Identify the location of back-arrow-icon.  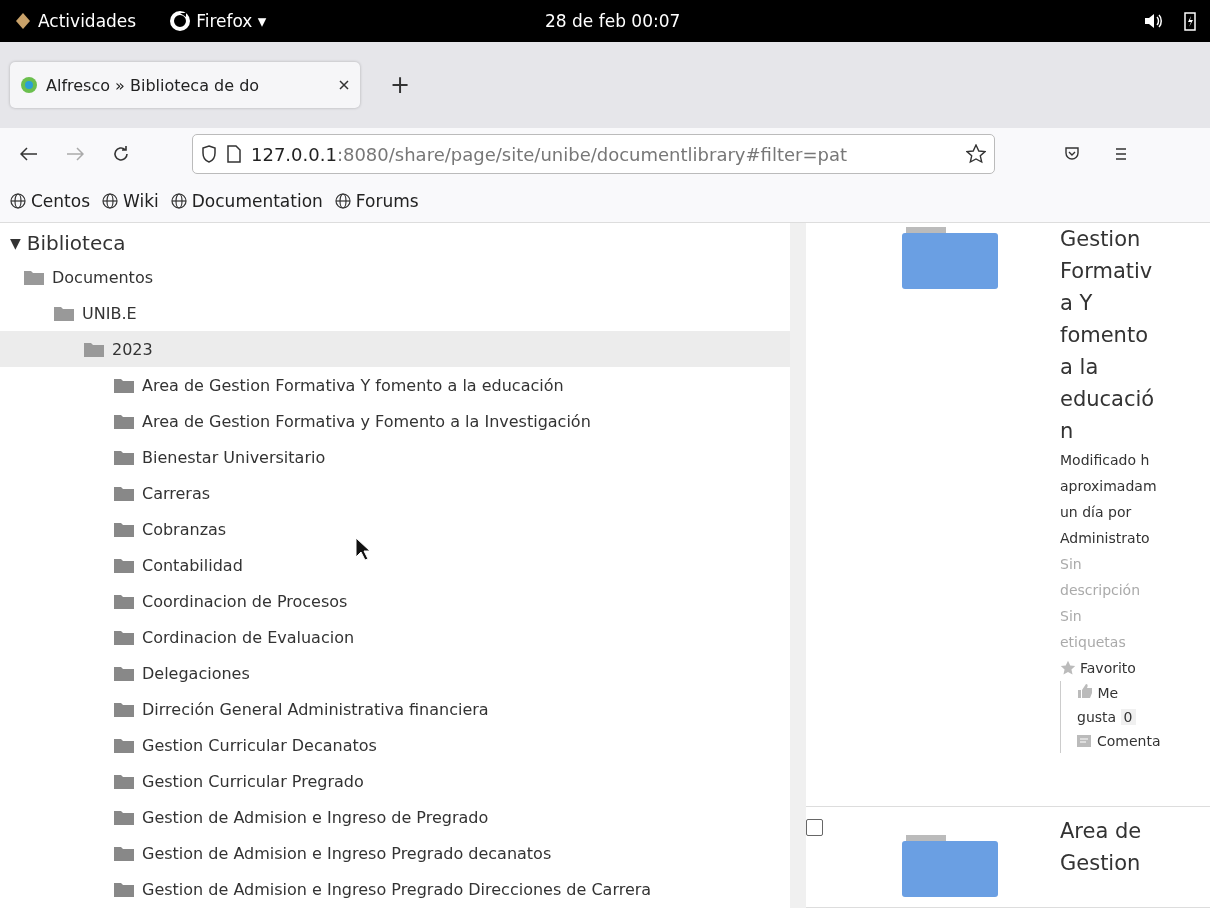
(29, 154).